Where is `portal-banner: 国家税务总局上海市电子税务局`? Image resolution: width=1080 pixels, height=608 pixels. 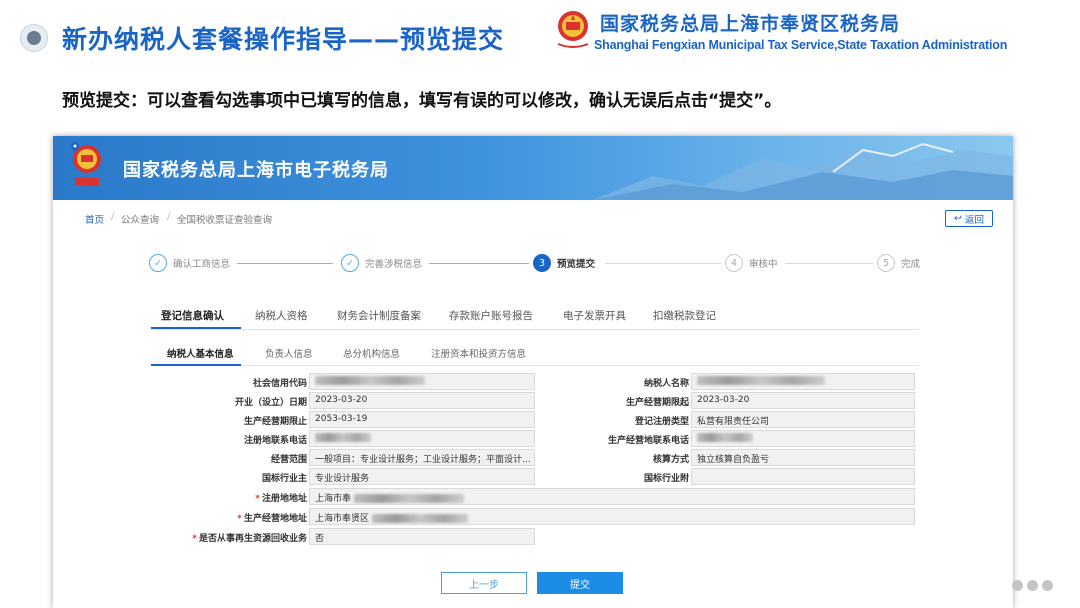 portal-banner: 国家税务总局上海市电子税务局 is located at coordinates (533, 168).